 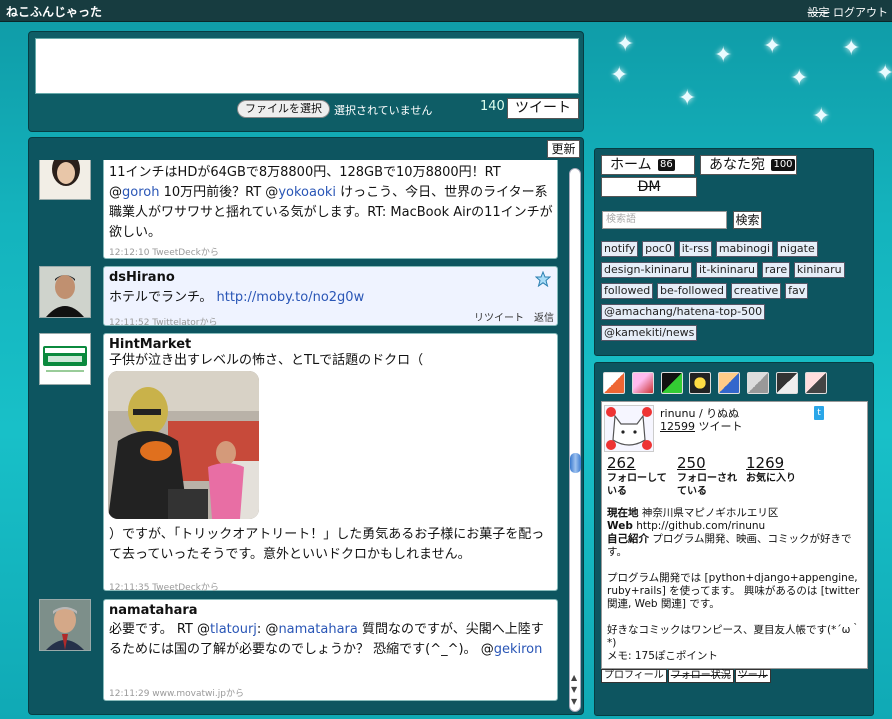 I want to click on bio-label: 自己紹介, so click(x=628, y=539).